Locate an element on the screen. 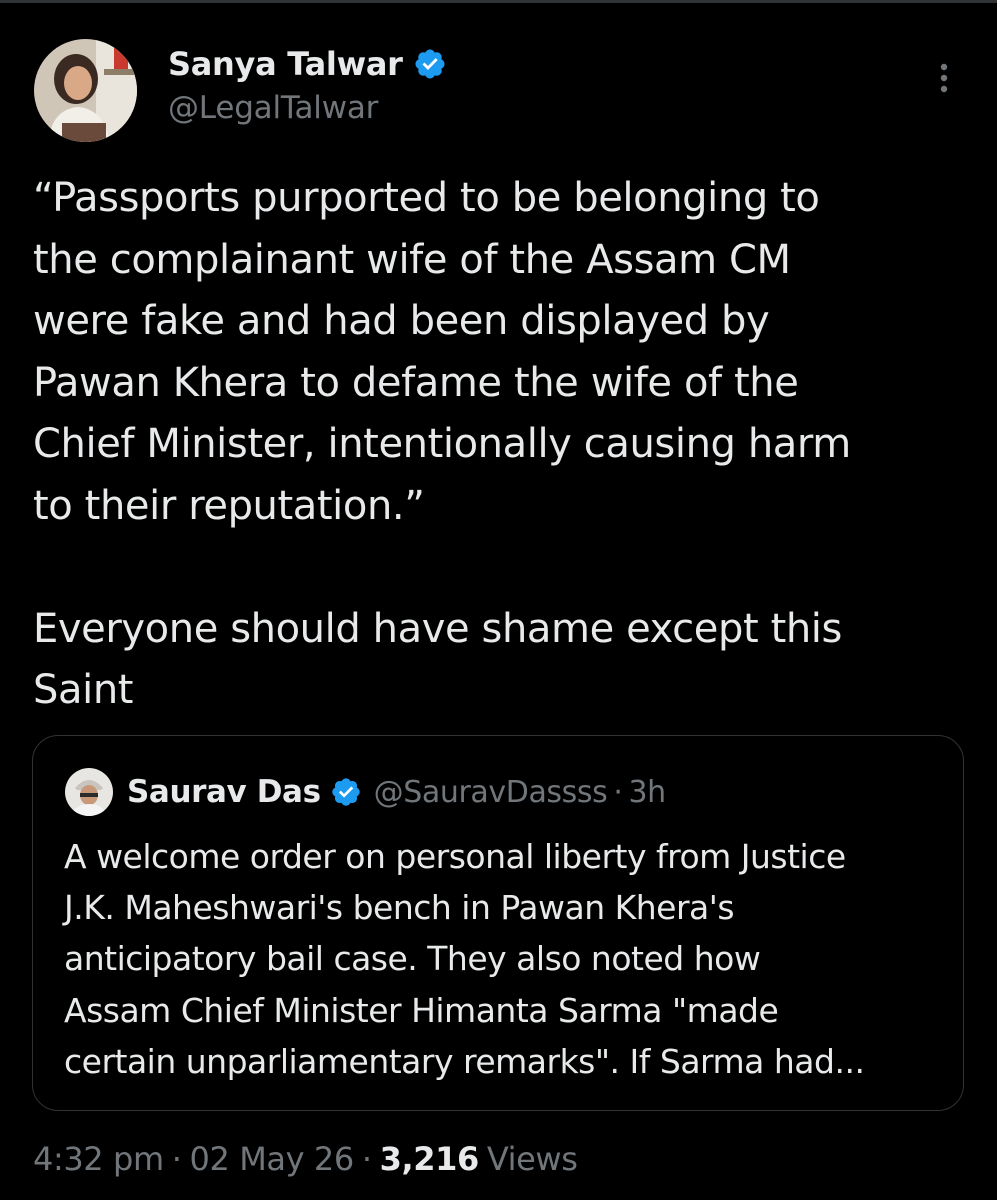 The width and height of the screenshot is (997, 1200). tweet-meta: 4:32 pm · 02 May 26 · 3,216 Views is located at coordinates (305, 1159).